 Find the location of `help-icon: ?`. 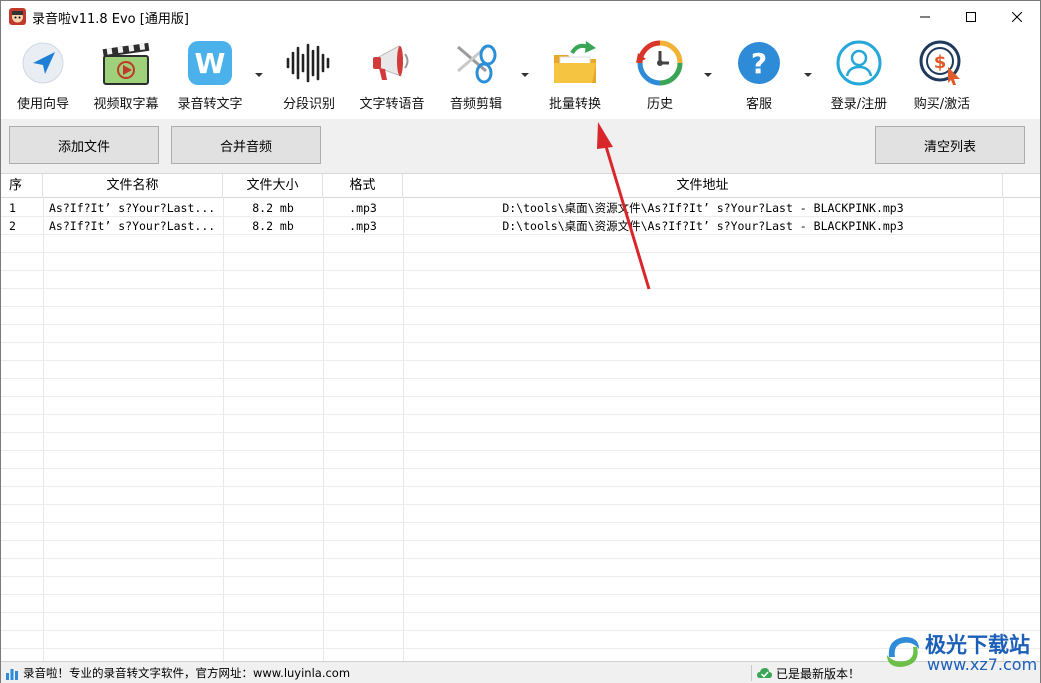

help-icon: ? is located at coordinates (759, 63).